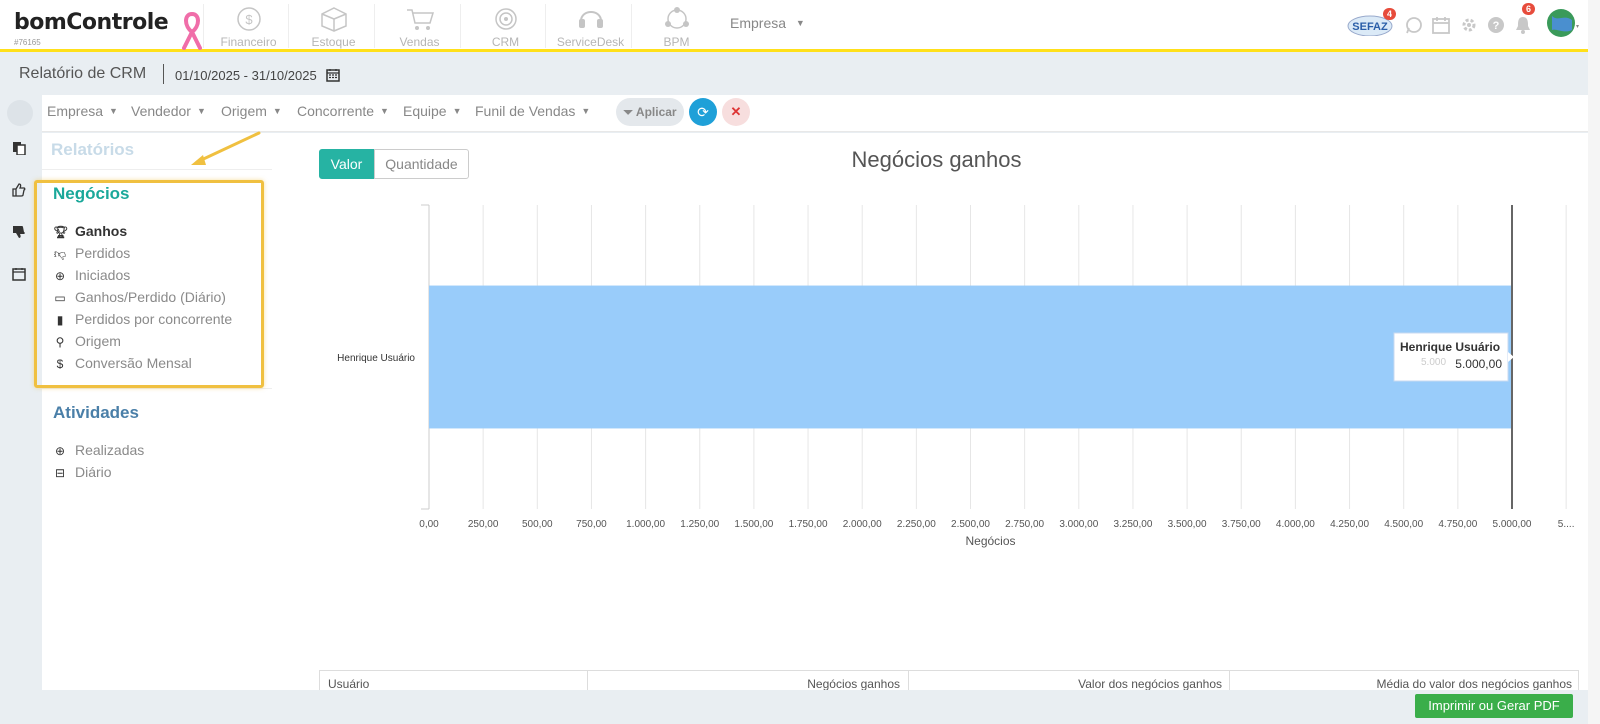  What do you see at coordinates (1469, 27) in the screenshot?
I see `gear-icon` at bounding box center [1469, 27].